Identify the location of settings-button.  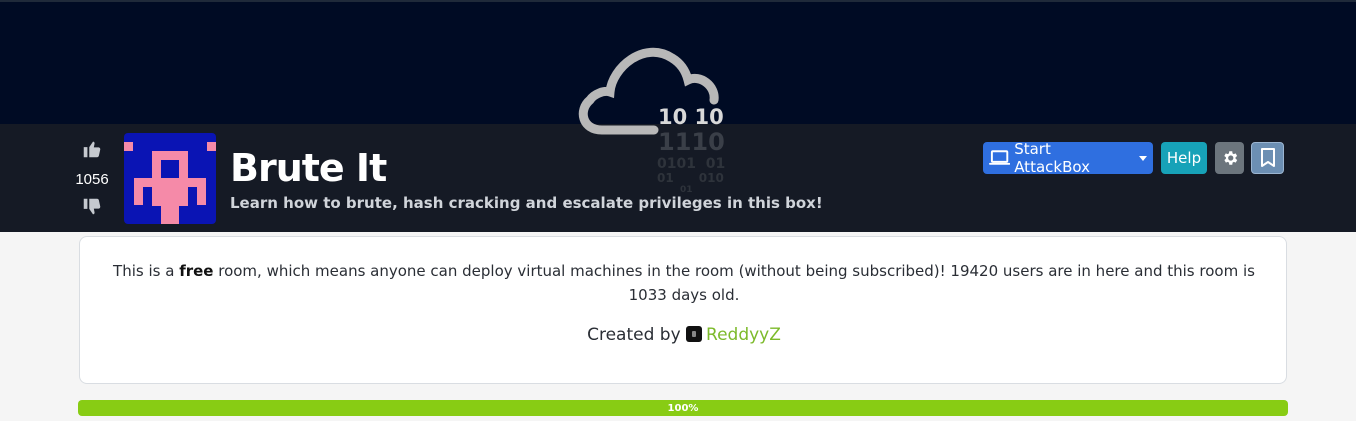
(1229, 158).